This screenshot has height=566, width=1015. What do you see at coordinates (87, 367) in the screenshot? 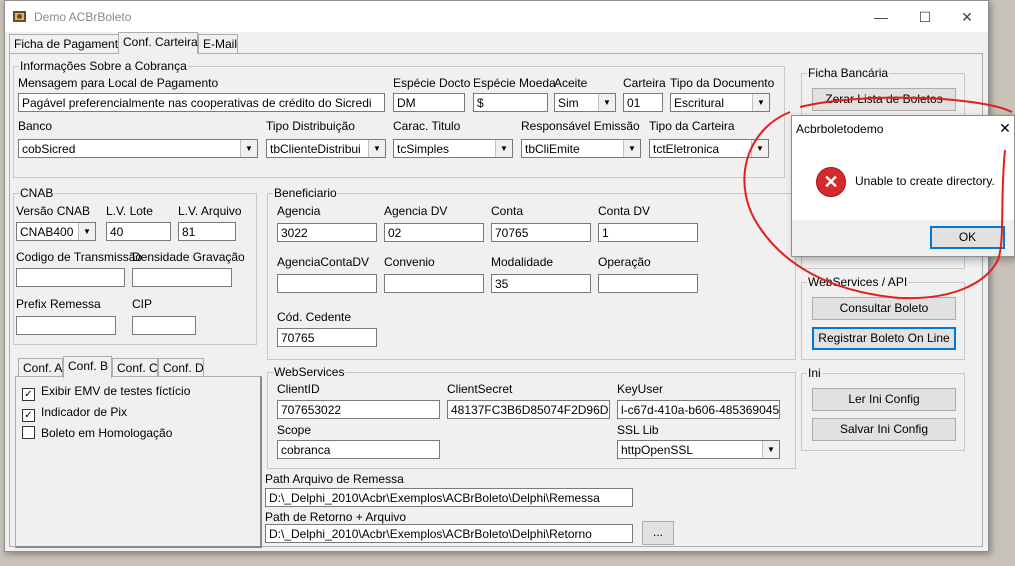
I see `subtab-conf-b: Conf. B` at bounding box center [87, 367].